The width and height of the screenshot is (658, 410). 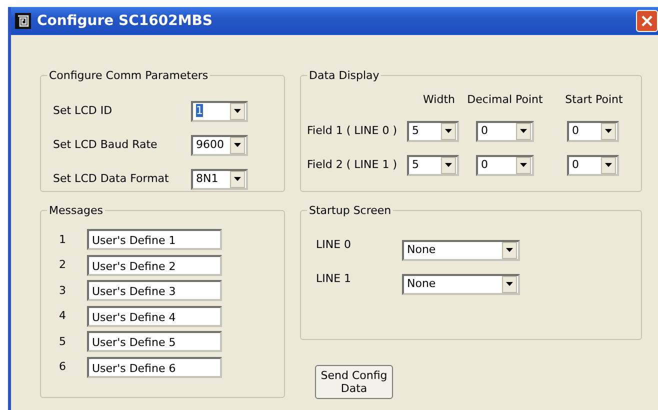 I want to click on send-config-button: Send Config Data, so click(x=354, y=382).